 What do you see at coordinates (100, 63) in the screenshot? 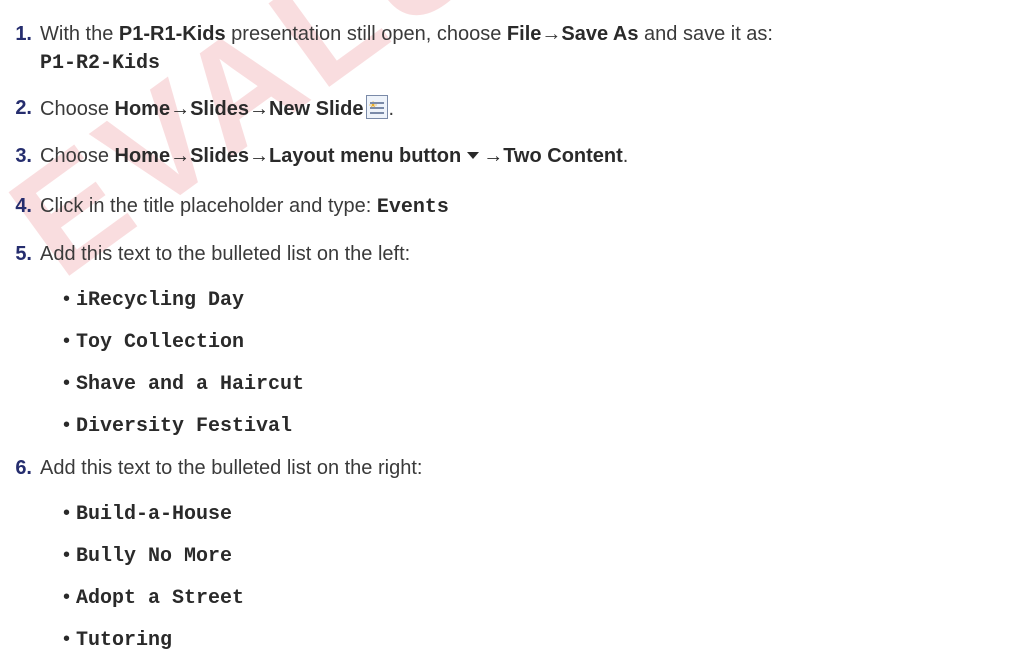
I see `step-1-filename: P1-R2-Kids` at bounding box center [100, 63].